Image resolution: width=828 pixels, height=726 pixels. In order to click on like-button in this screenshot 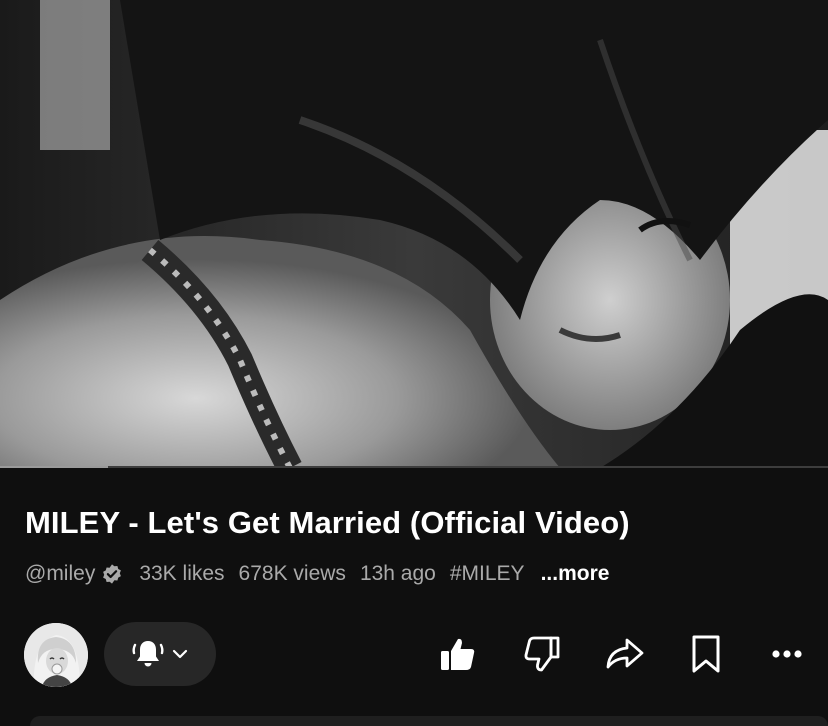, I will do `click(458, 654)`.